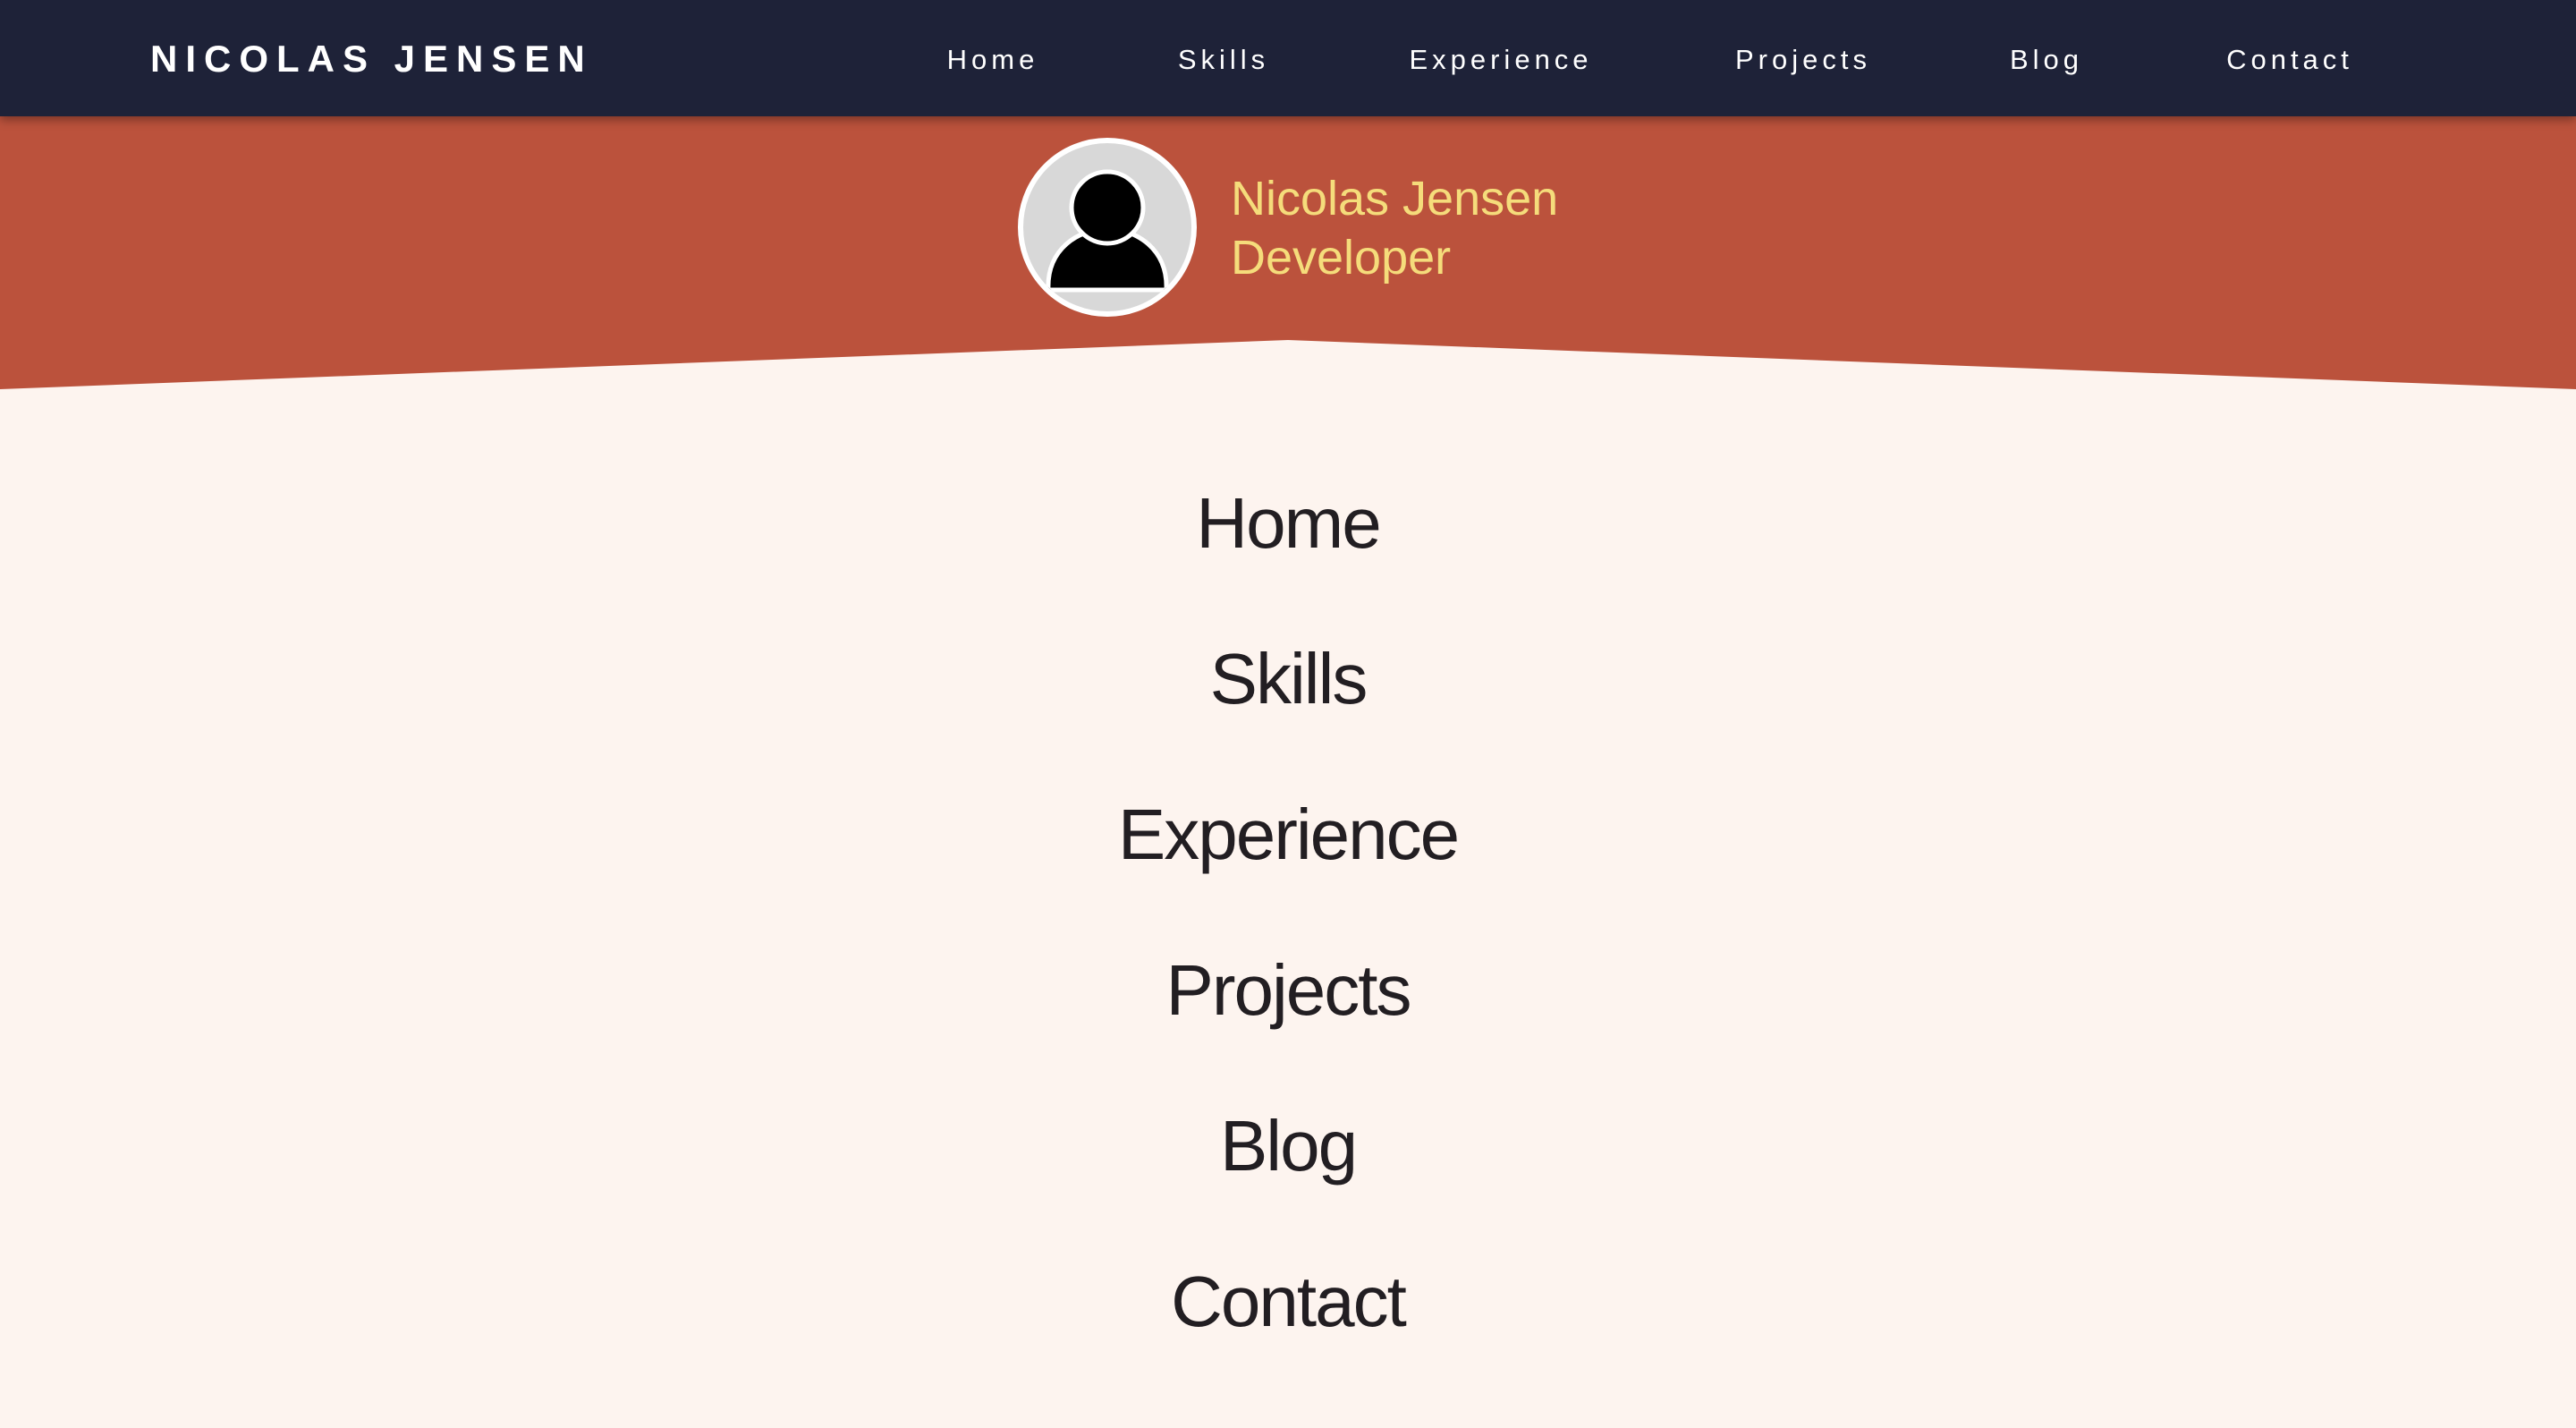  Describe the element at coordinates (1107, 231) in the screenshot. I see `user-silhouette-icon` at that location.